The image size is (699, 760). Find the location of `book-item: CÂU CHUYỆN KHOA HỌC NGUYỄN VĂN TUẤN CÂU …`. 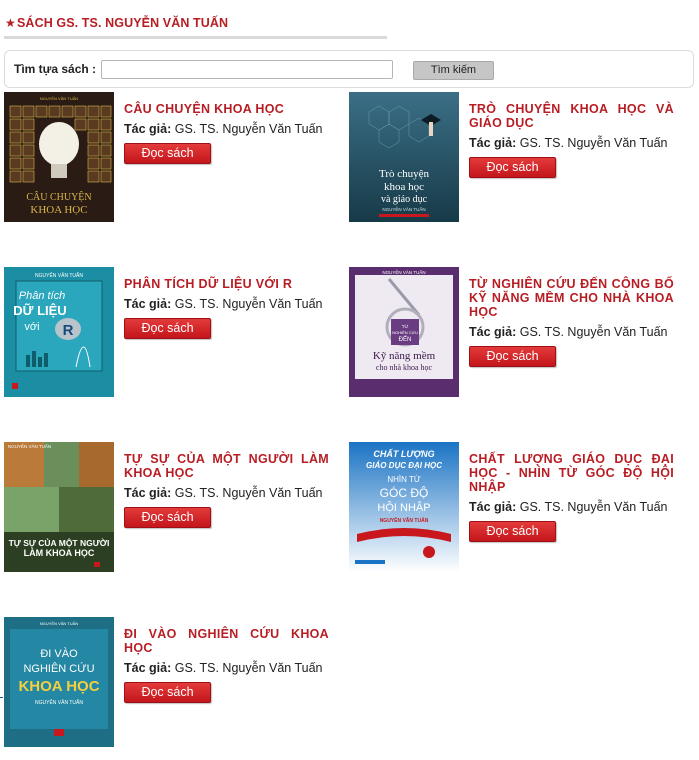

book-item: CÂU CHUYỆN KHOA HỌC NGUYỄN VĂN TUẤN CÂU … is located at coordinates (176, 157).